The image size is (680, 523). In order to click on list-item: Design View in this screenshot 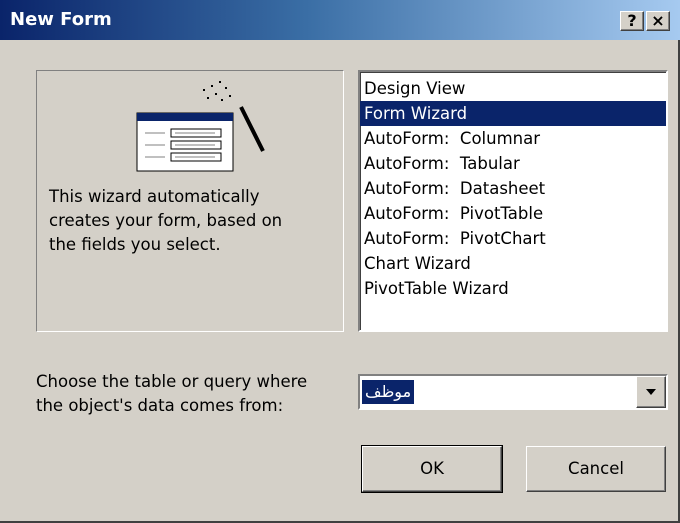, I will do `click(513, 88)`.